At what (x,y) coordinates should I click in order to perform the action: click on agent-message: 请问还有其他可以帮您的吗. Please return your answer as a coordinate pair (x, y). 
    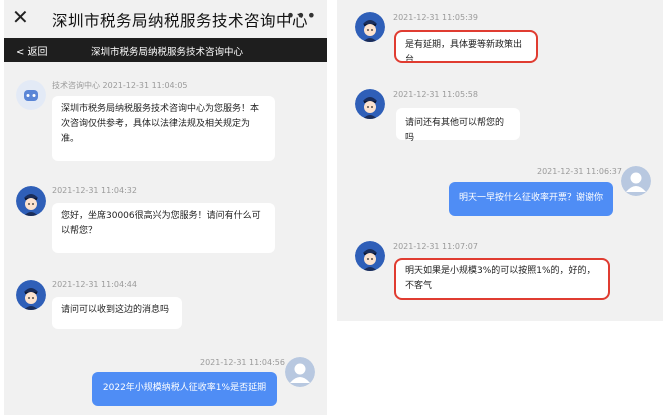
    Looking at the image, I should click on (458, 125).